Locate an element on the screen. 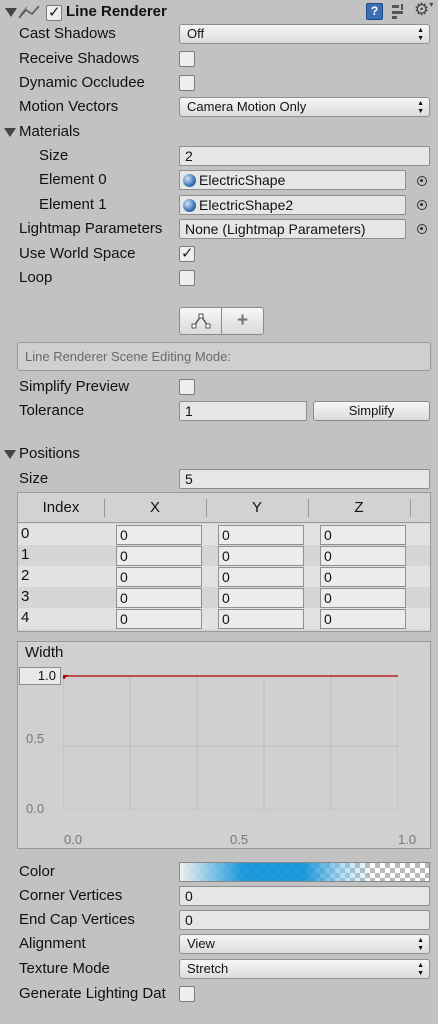 This screenshot has height=1024, width=438. receive-shadows-checkbox is located at coordinates (187, 59).